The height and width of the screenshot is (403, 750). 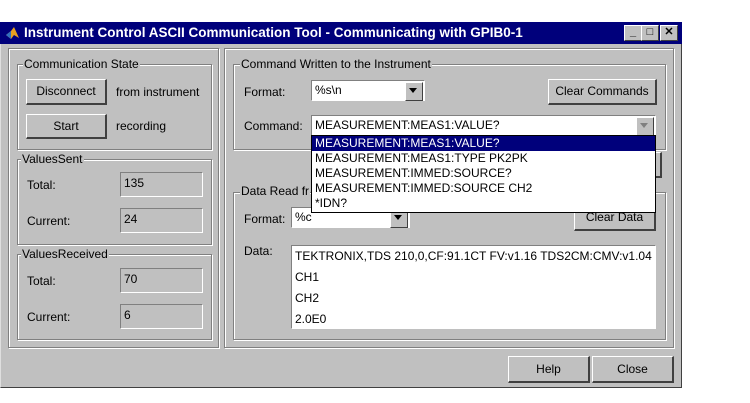 What do you see at coordinates (265, 219) in the screenshot?
I see `data-format-label: Format:` at bounding box center [265, 219].